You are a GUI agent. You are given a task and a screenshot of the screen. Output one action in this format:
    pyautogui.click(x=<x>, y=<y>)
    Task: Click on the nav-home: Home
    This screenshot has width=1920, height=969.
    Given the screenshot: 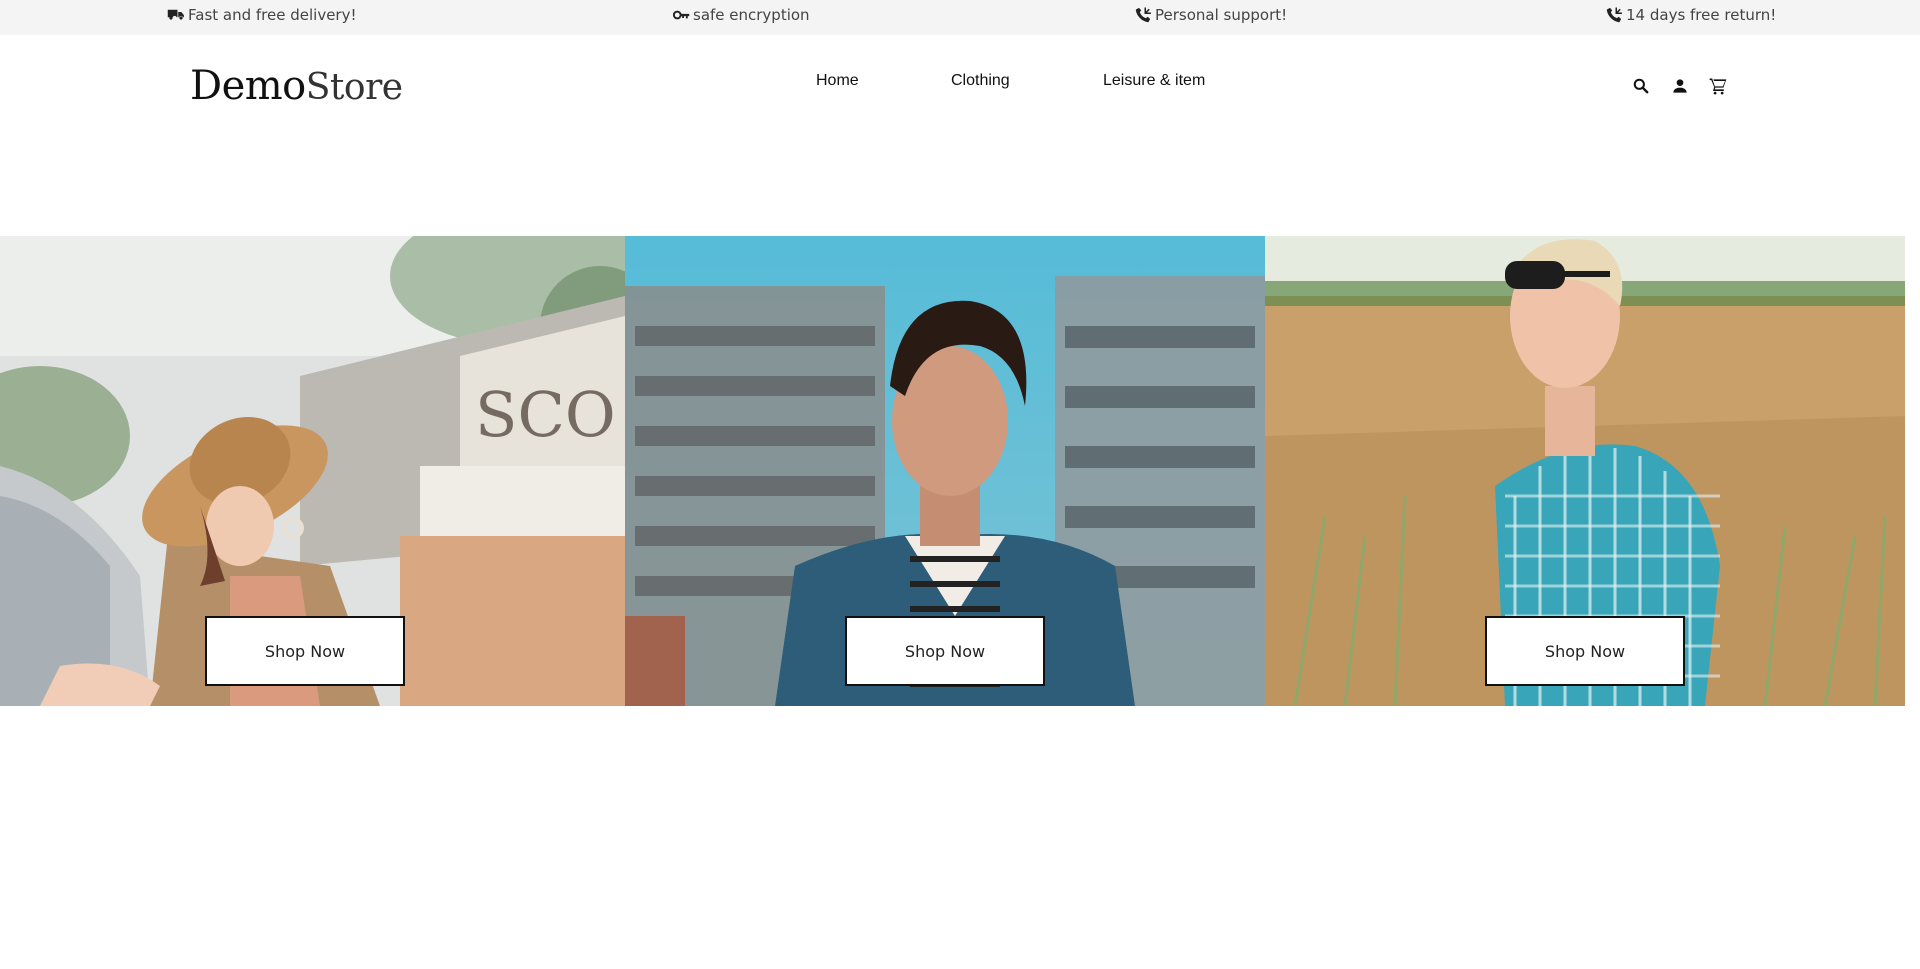 What is the action you would take?
    pyautogui.click(x=837, y=81)
    